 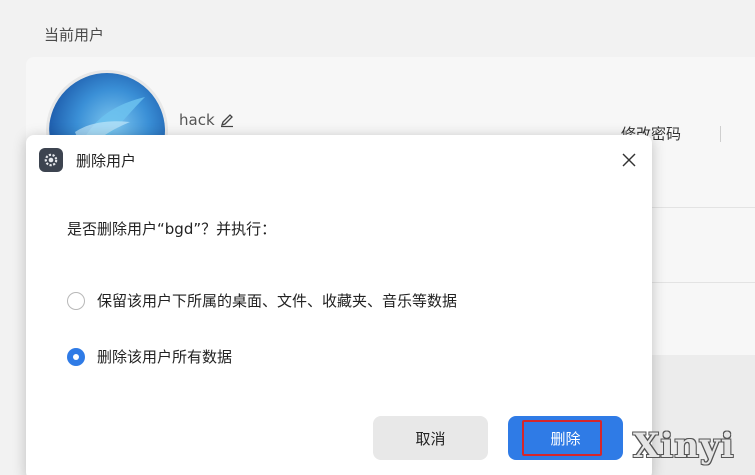 What do you see at coordinates (106, 161) in the screenshot?
I see `dialog-title: 删除用户` at bounding box center [106, 161].